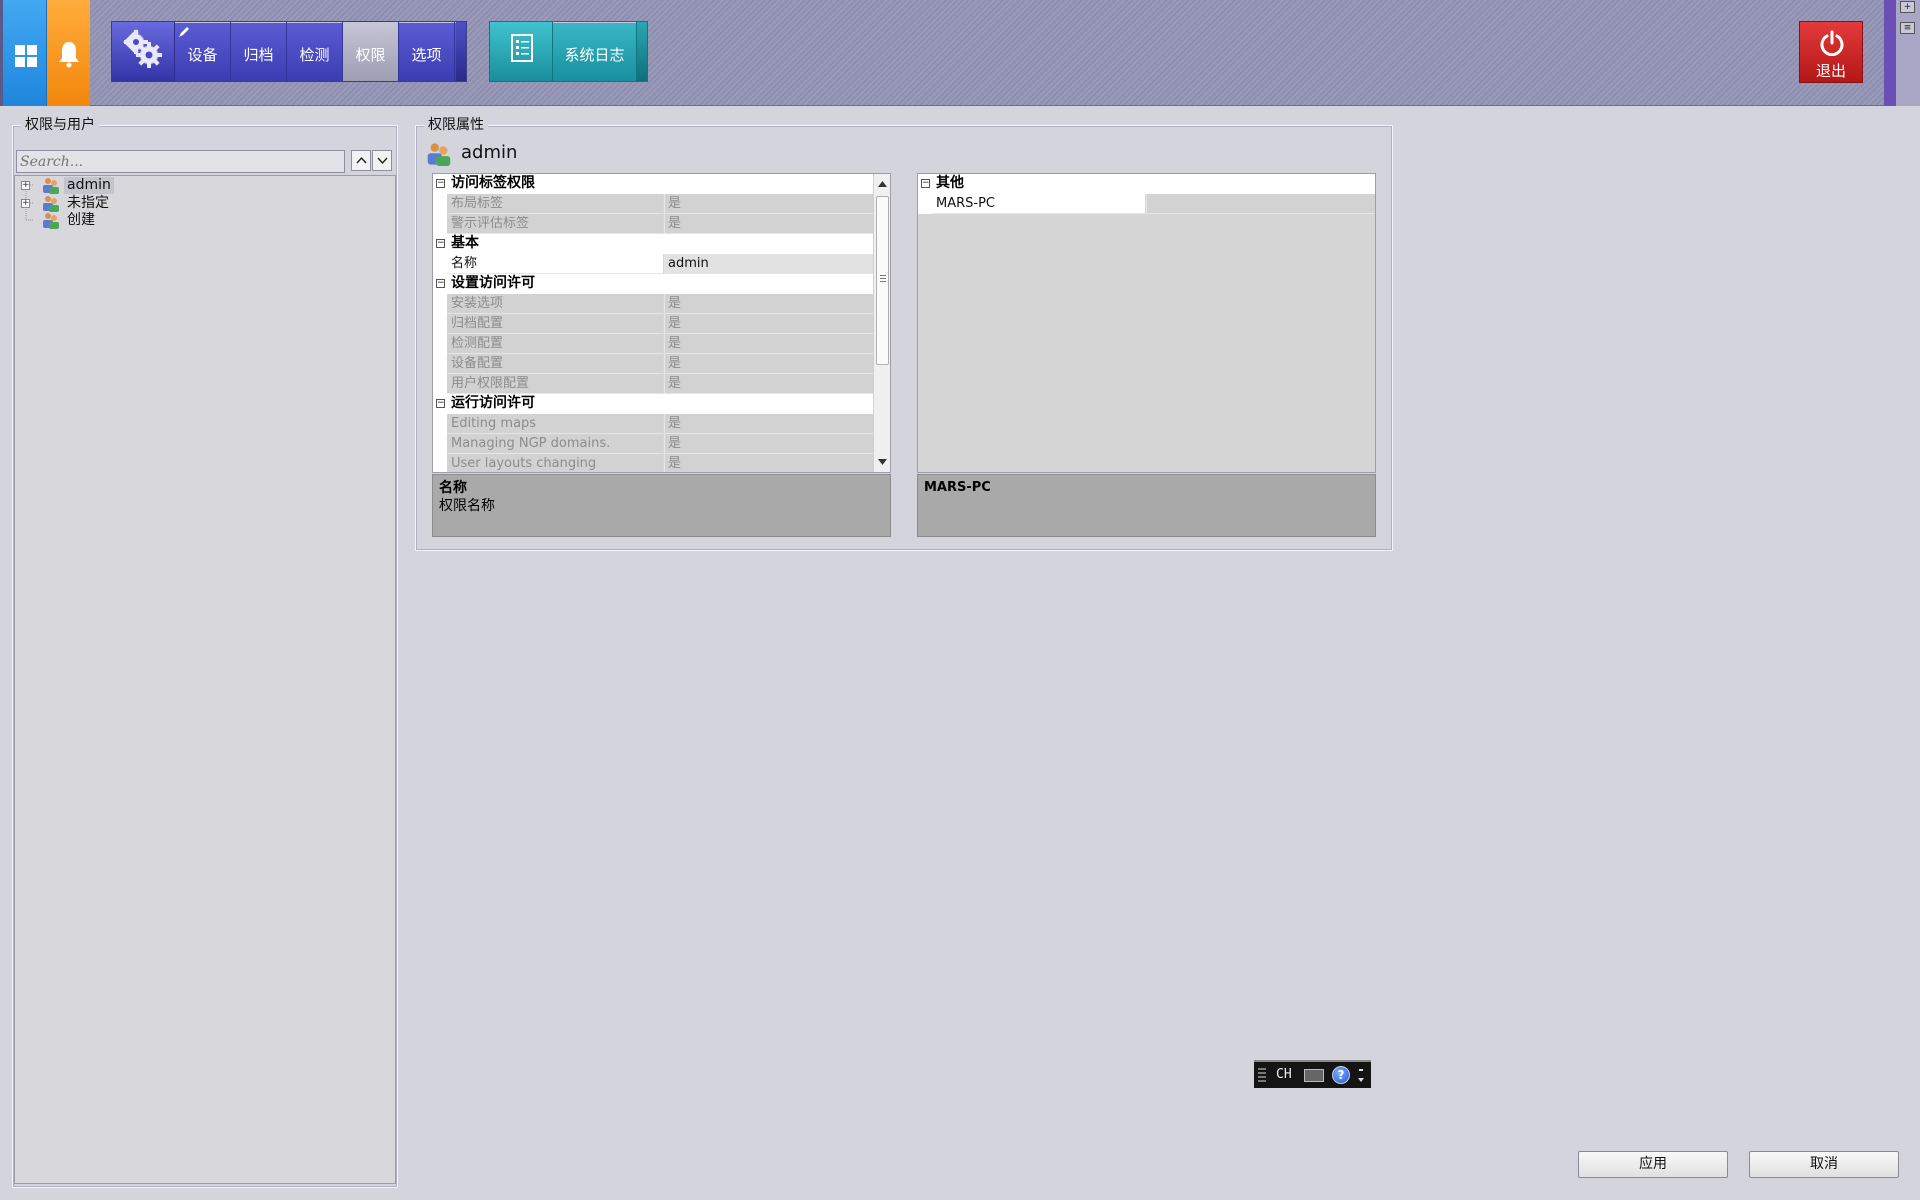 Image resolution: width=1920 pixels, height=1200 pixels. I want to click on search-input, so click(180, 161).